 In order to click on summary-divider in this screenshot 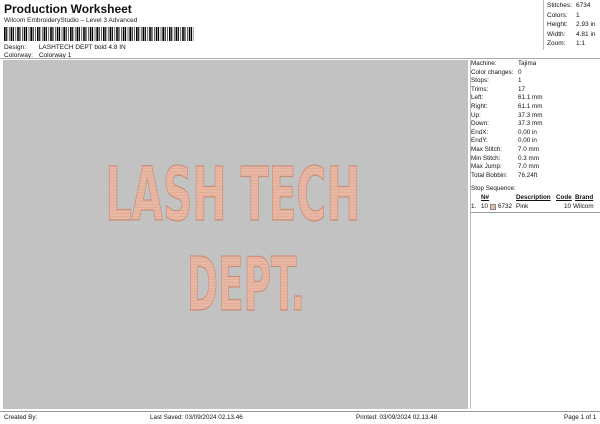, I will do `click(543, 25)`.